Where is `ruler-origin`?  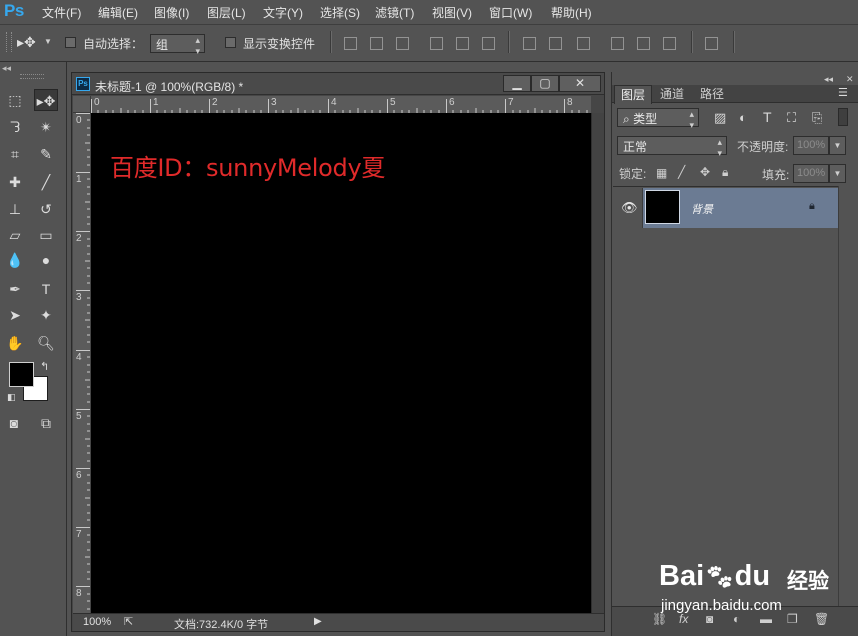
ruler-origin is located at coordinates (82, 104).